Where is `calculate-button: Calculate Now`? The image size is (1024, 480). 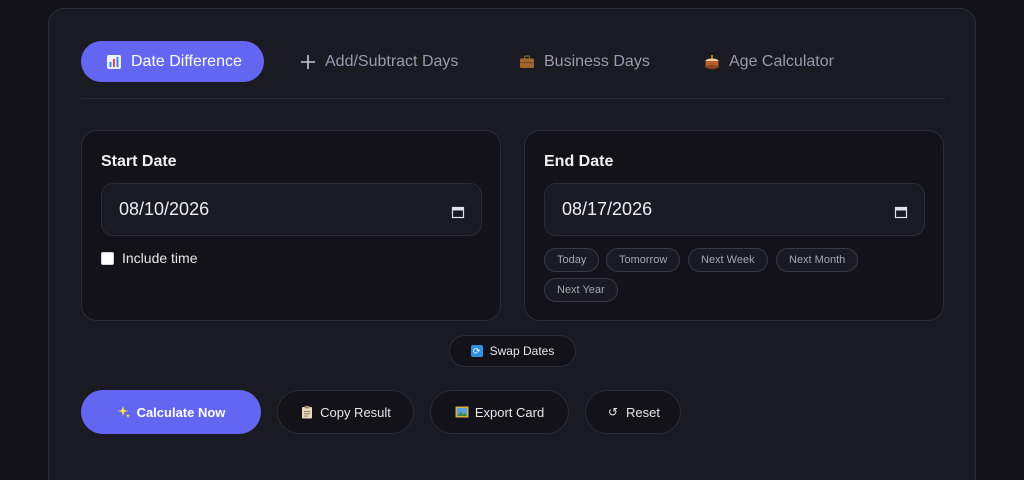 calculate-button: Calculate Now is located at coordinates (171, 412).